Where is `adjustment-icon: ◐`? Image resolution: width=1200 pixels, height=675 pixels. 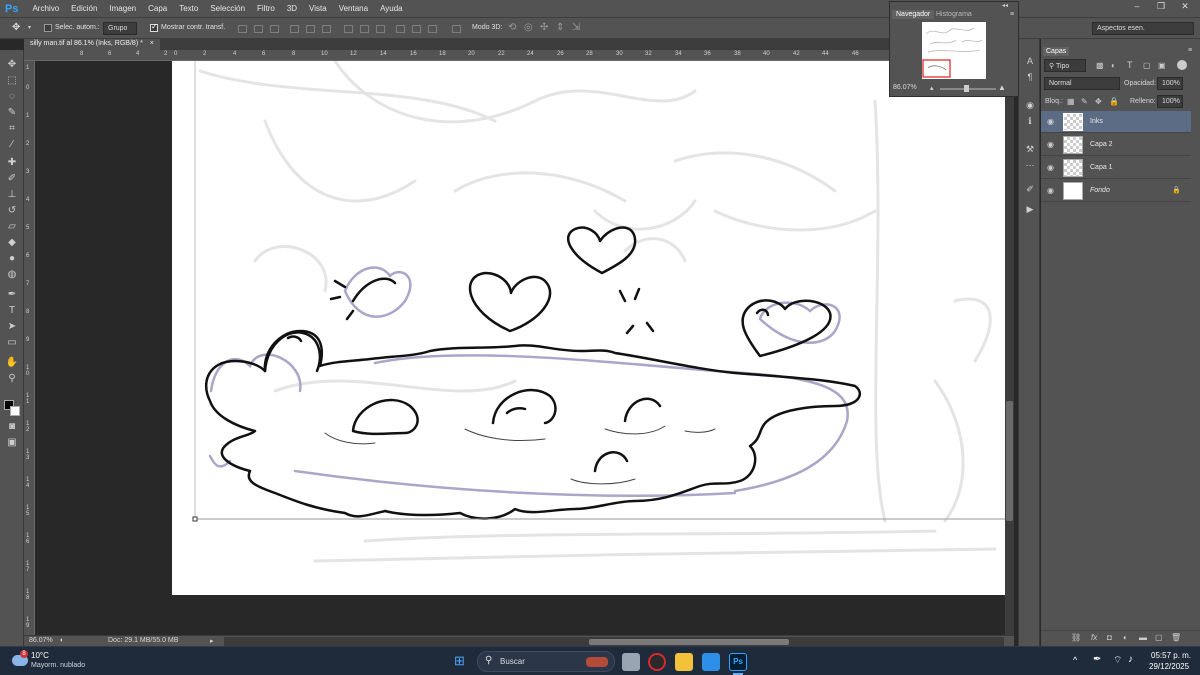
adjustment-icon: ◐ is located at coordinates (1125, 637).